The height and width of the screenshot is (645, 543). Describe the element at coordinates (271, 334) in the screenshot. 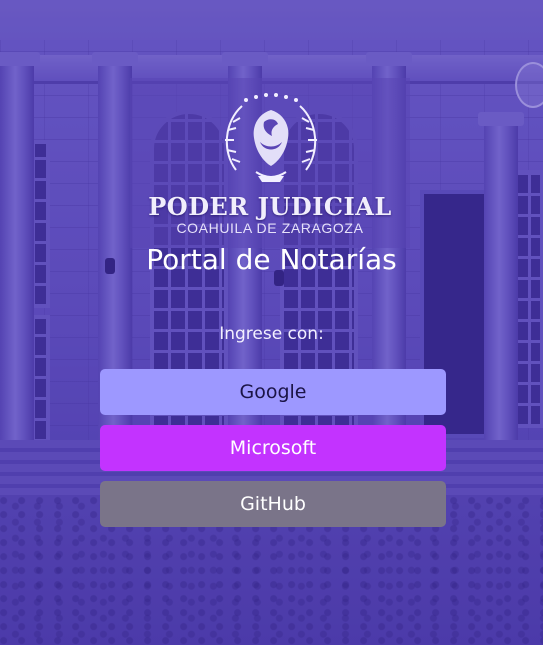

I see `login-prompt: Ingrese con:` at that location.